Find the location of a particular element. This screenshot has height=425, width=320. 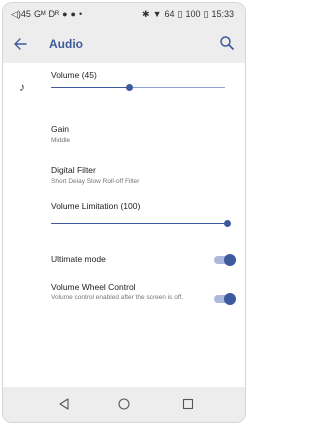

status-left-group: ◁)45 Gᴹ Dᴿ ● ● • is located at coordinates (48, 14).